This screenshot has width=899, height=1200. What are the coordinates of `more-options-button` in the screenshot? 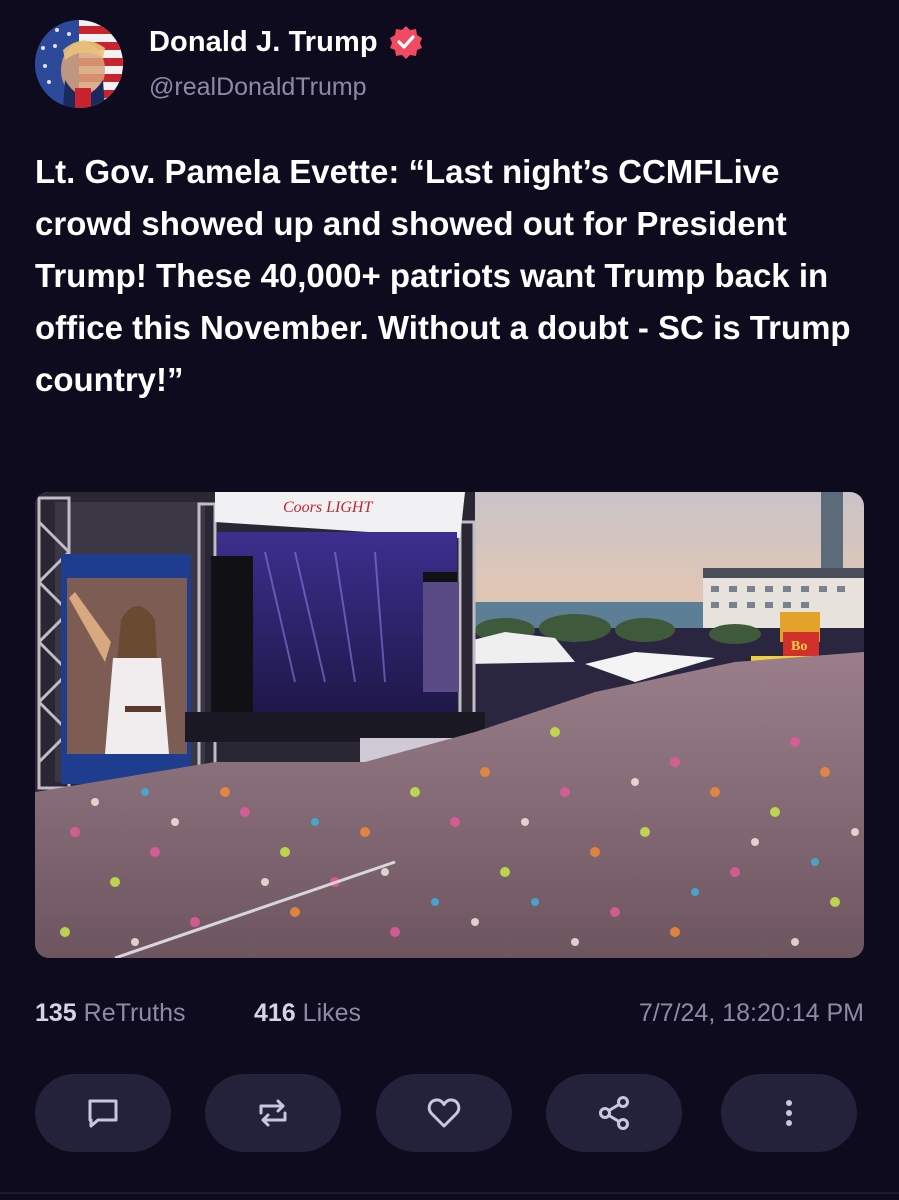 It's located at (789, 1113).